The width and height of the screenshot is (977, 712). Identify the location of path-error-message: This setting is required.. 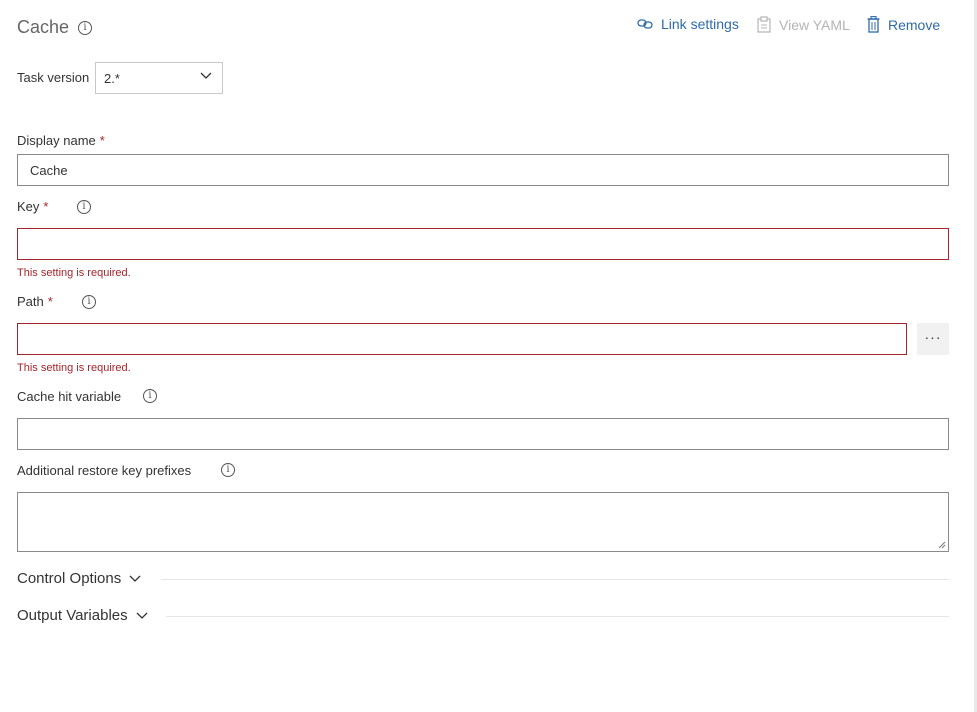
(74, 368).